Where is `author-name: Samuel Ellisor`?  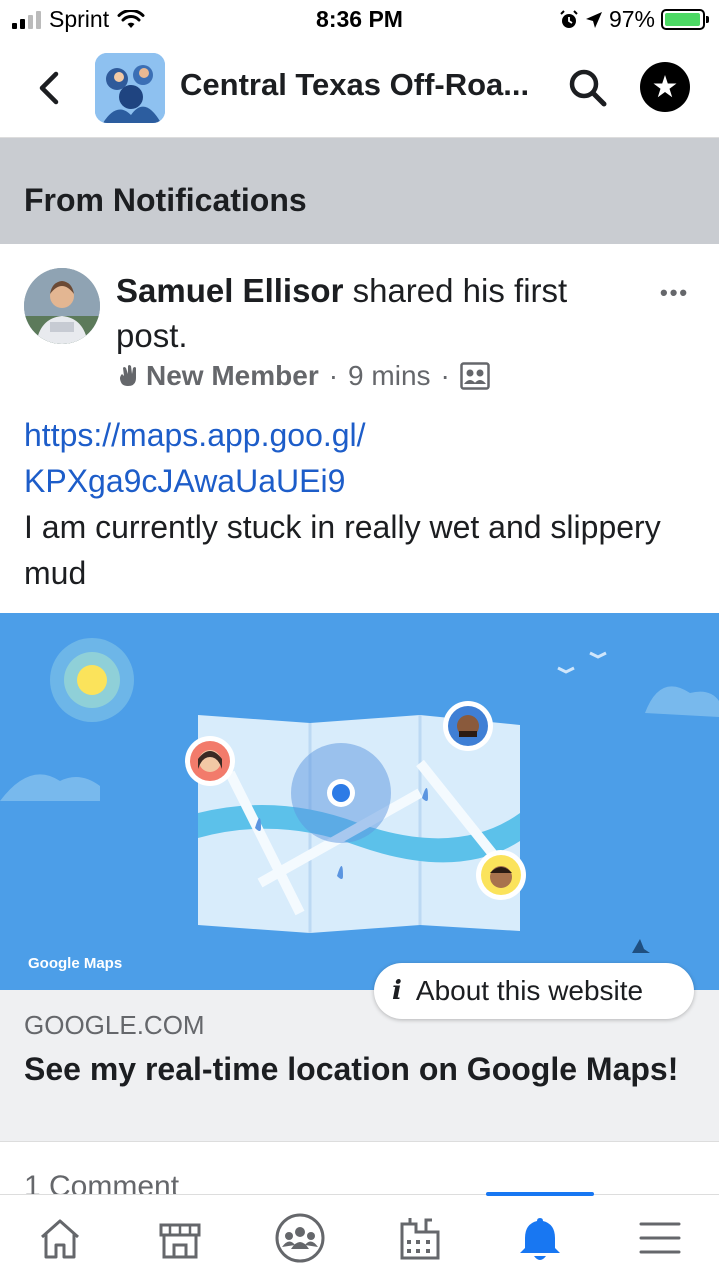 author-name: Samuel Ellisor is located at coordinates (229, 290).